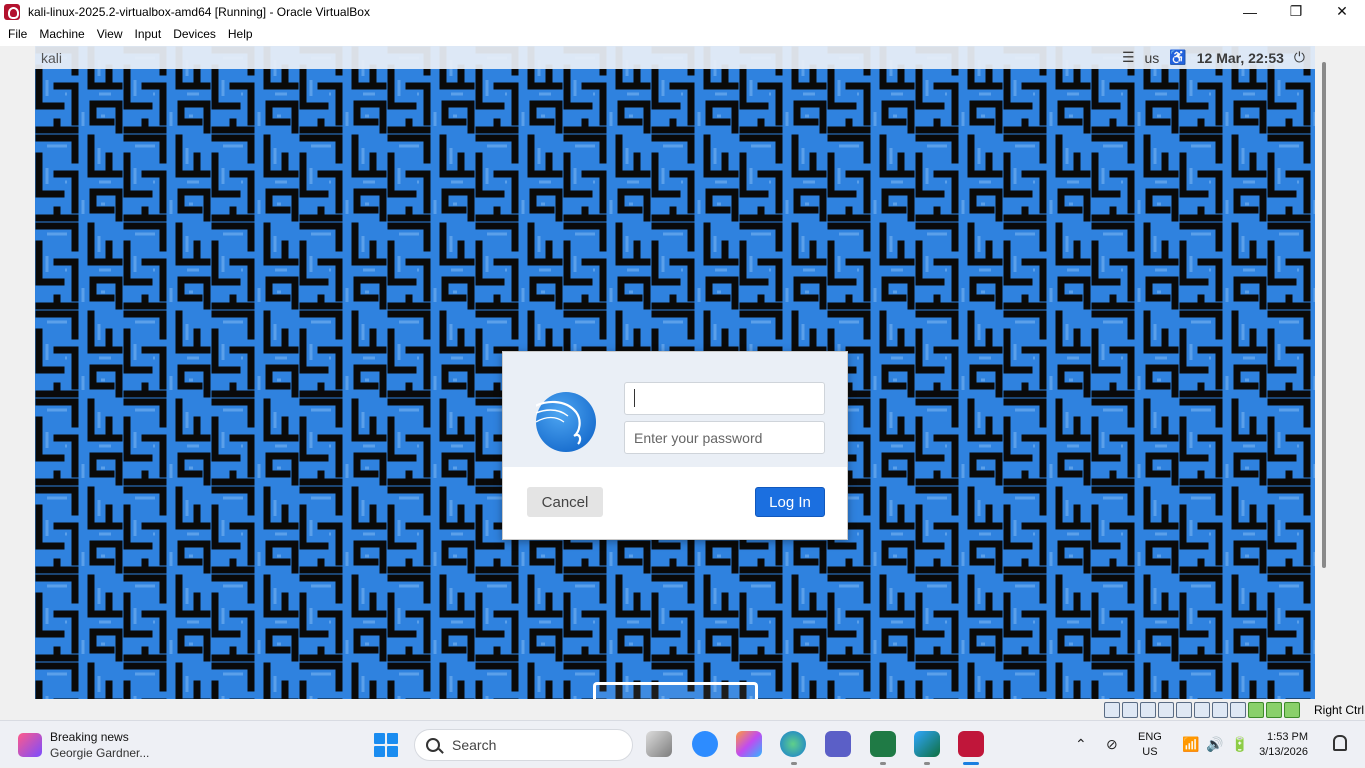 The height and width of the screenshot is (768, 1365). I want to click on show-hidden-icons: ⌃, so click(1081, 744).